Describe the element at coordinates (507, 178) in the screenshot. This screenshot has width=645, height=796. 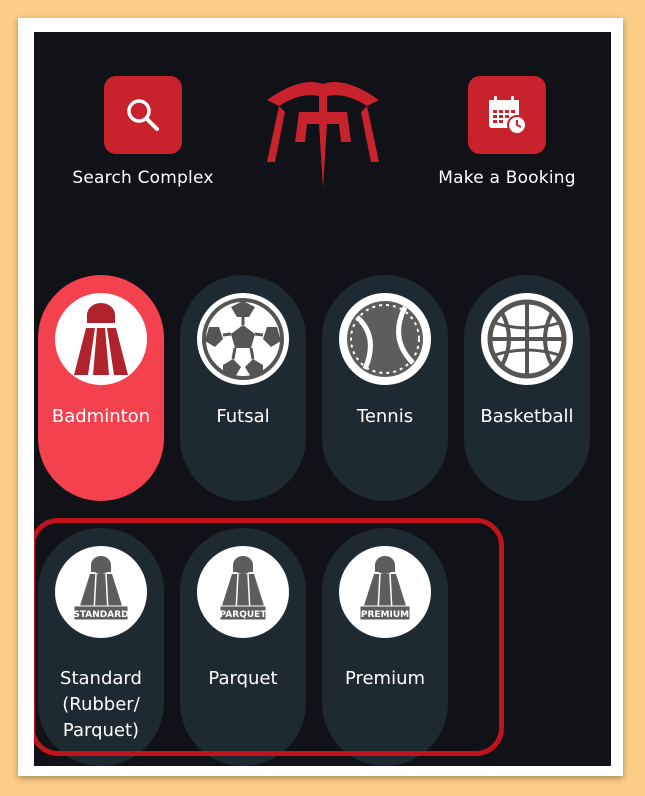
I see `make-booking-label: Make a Booking` at that location.